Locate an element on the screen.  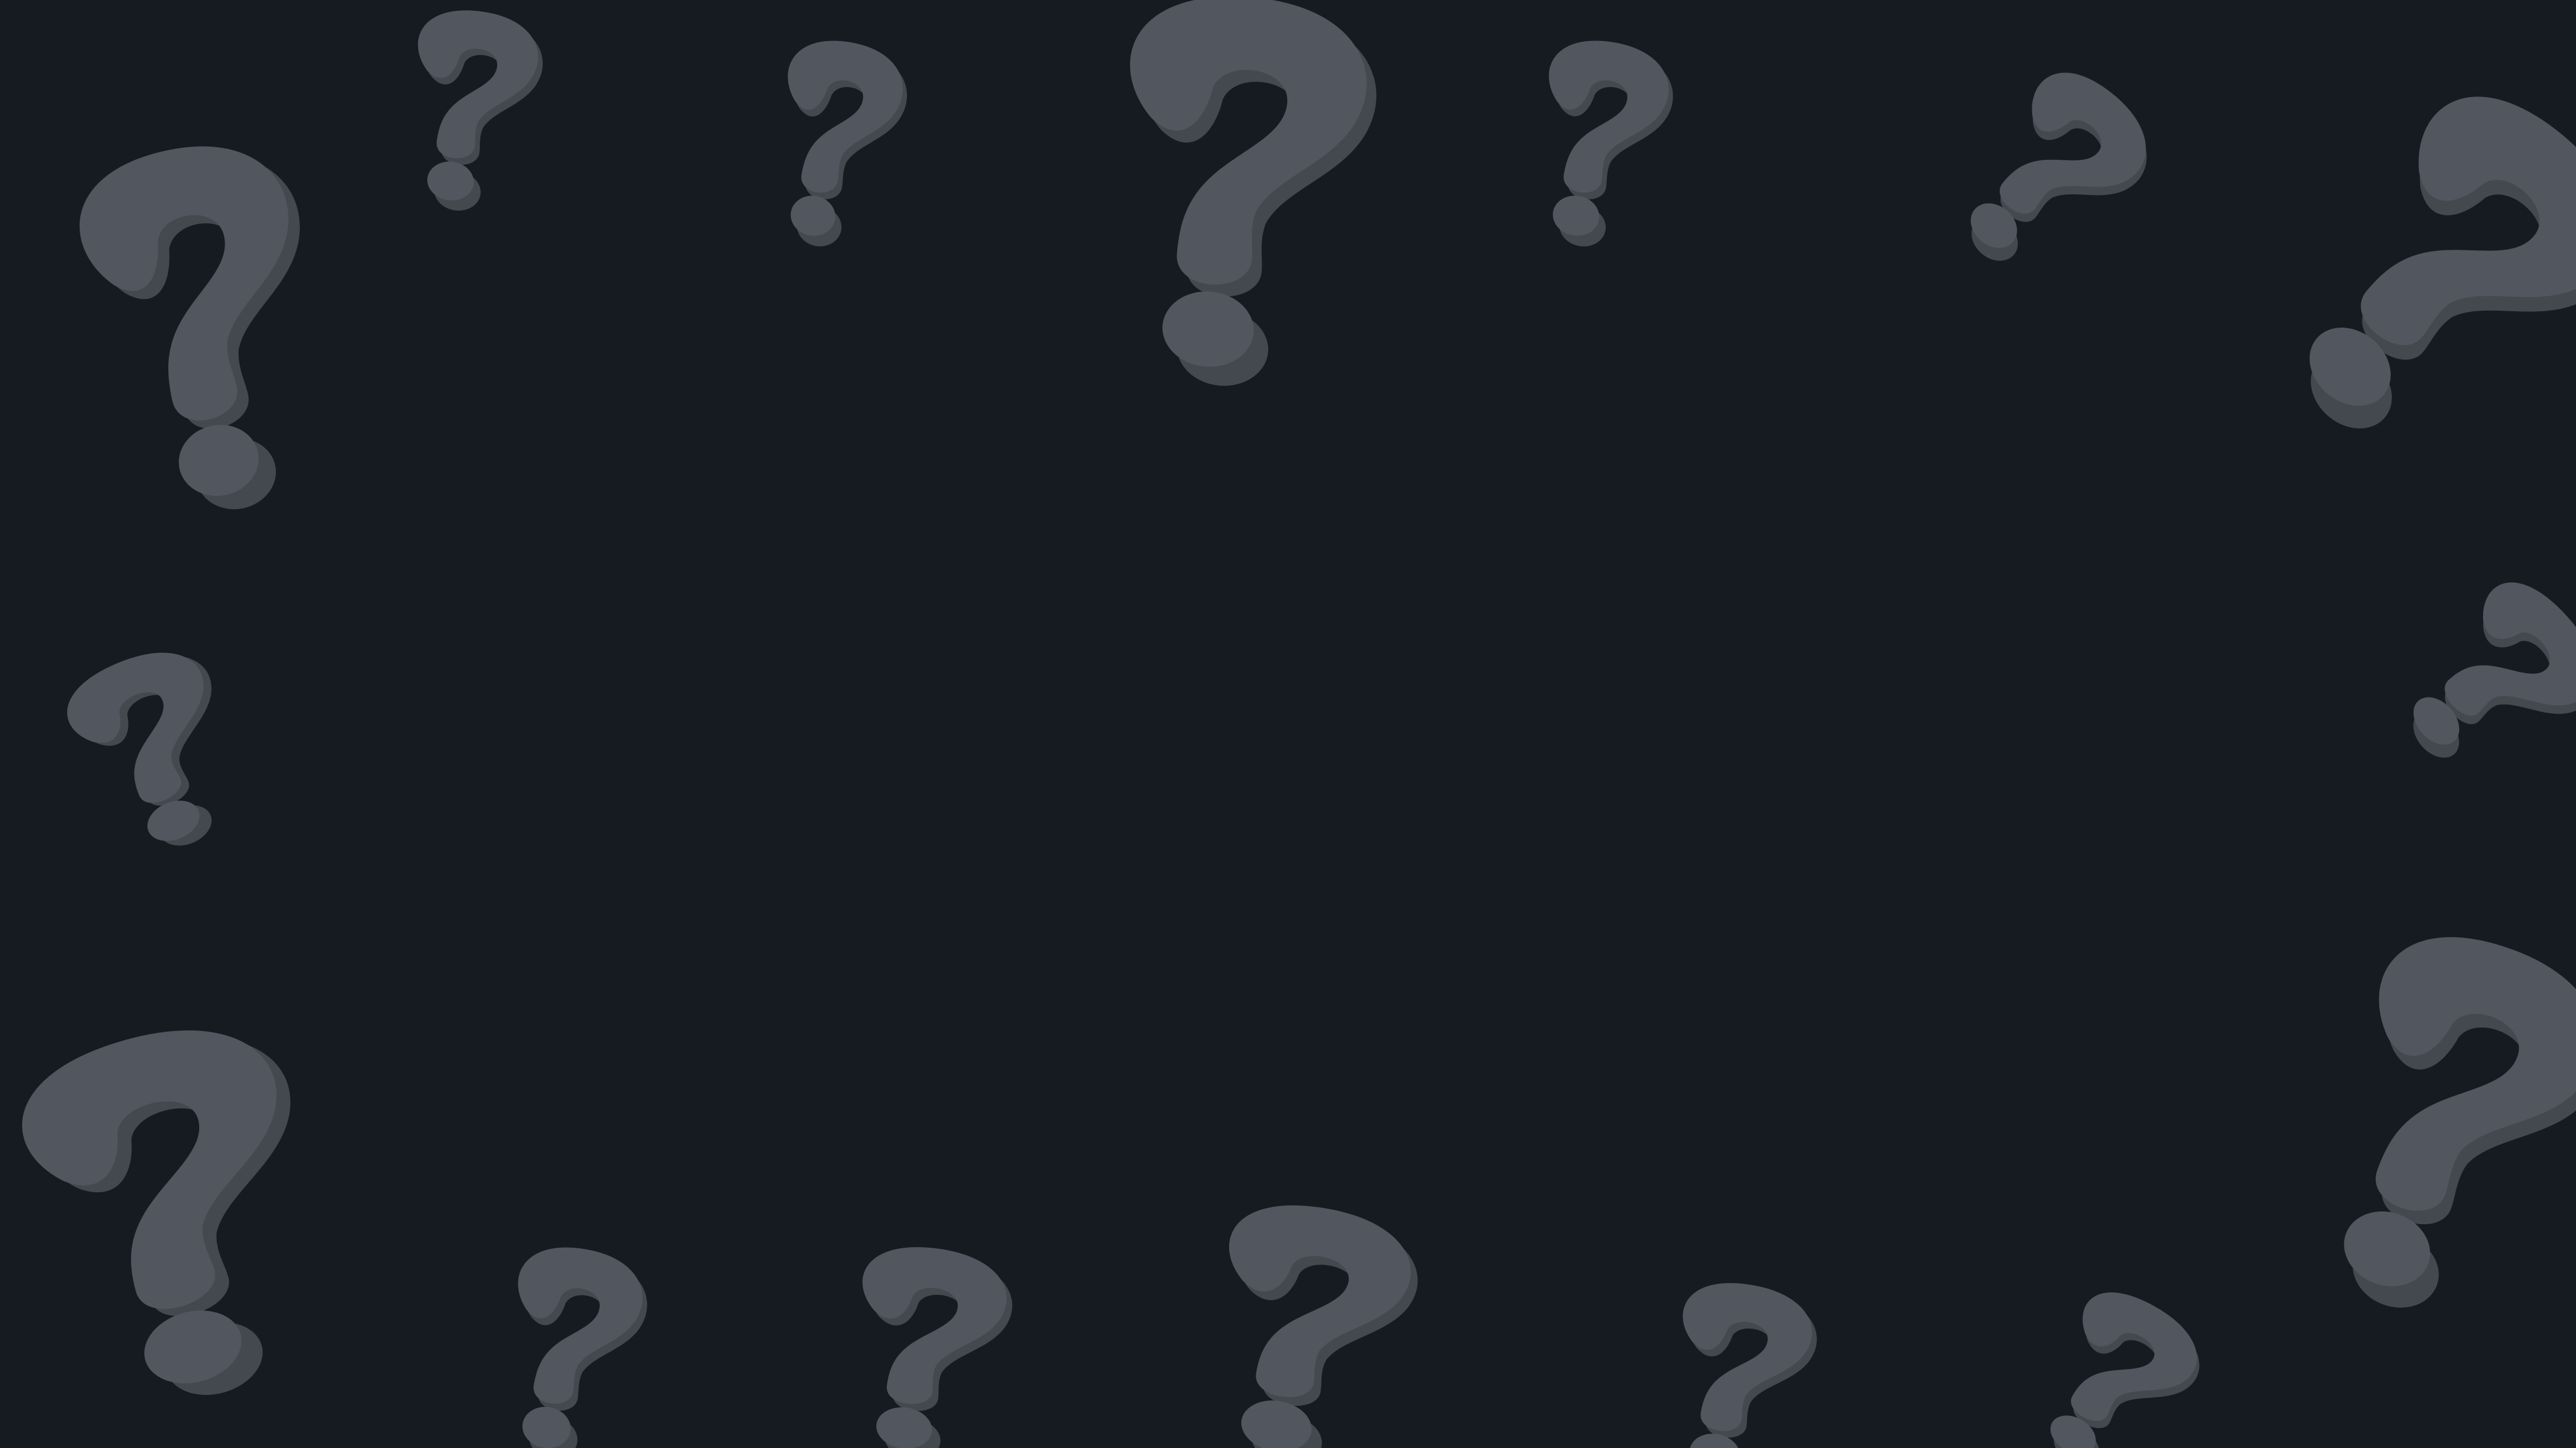
question-mark-icon-bottom-right-large is located at coordinates (2460, 1123).